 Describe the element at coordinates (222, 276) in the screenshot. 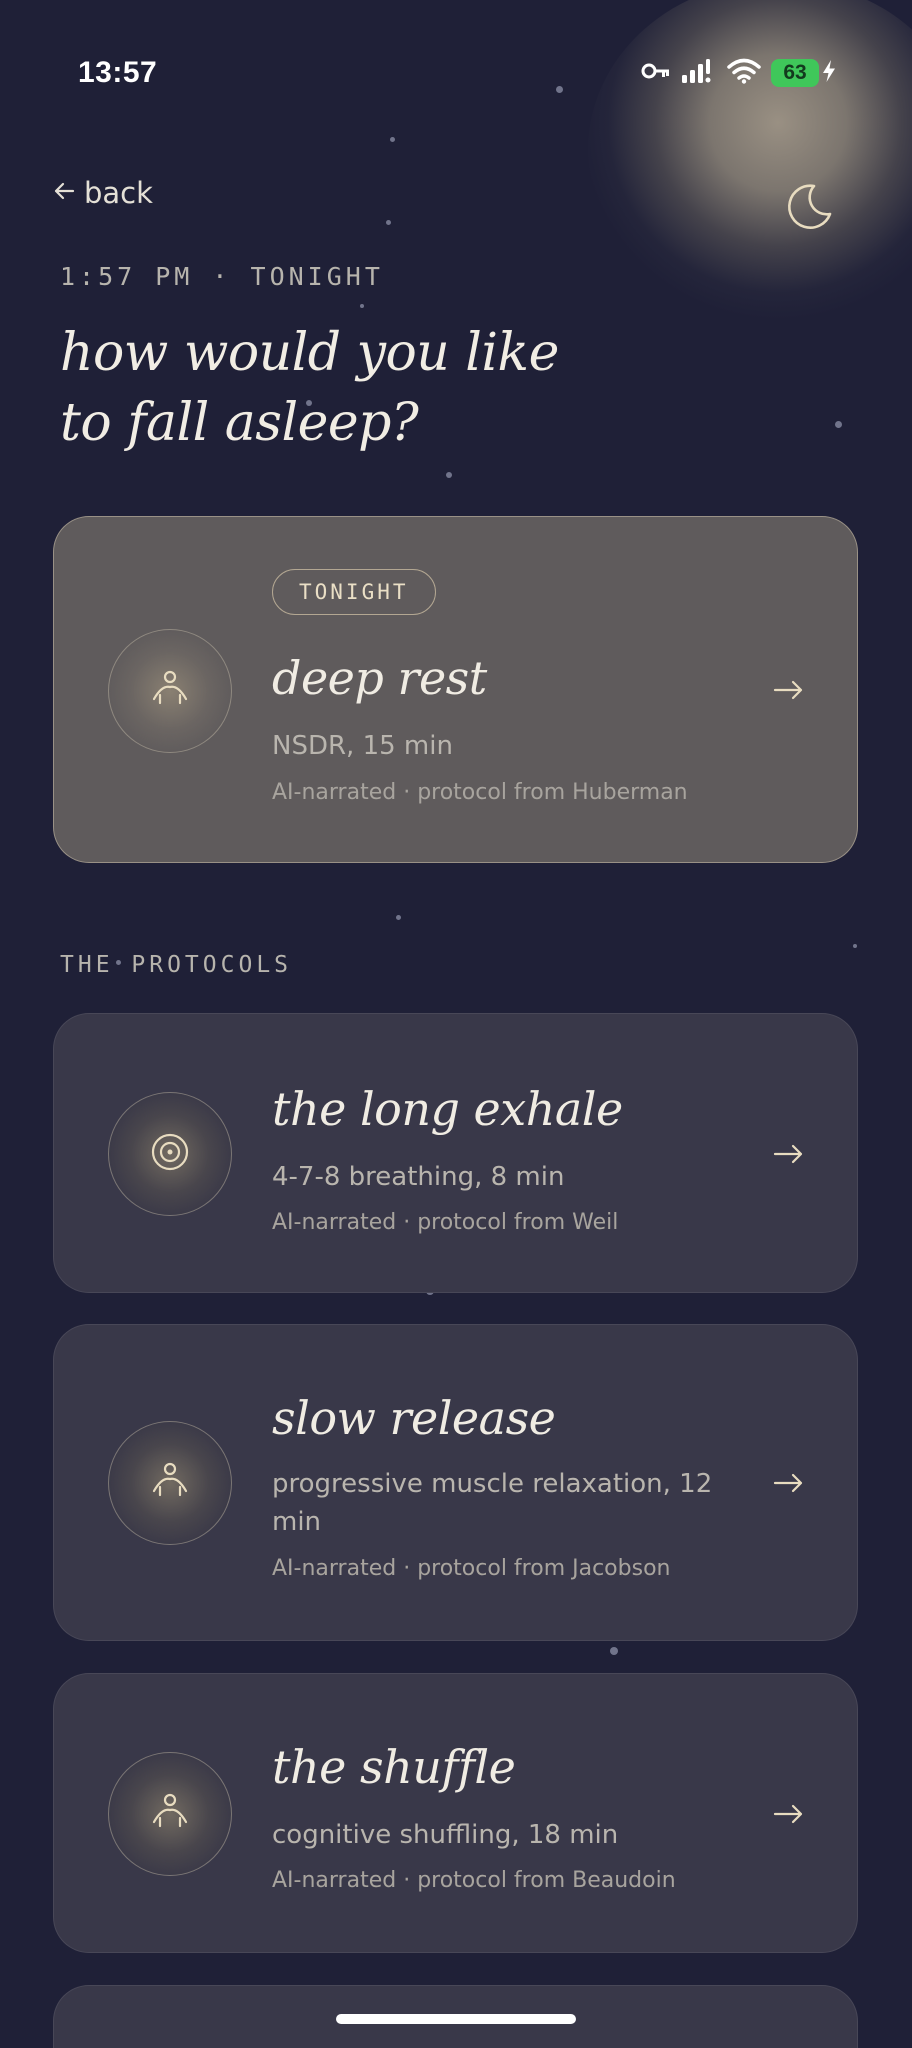

I see `time-eyebrow: 1:57 PM · TONIGHT` at that location.